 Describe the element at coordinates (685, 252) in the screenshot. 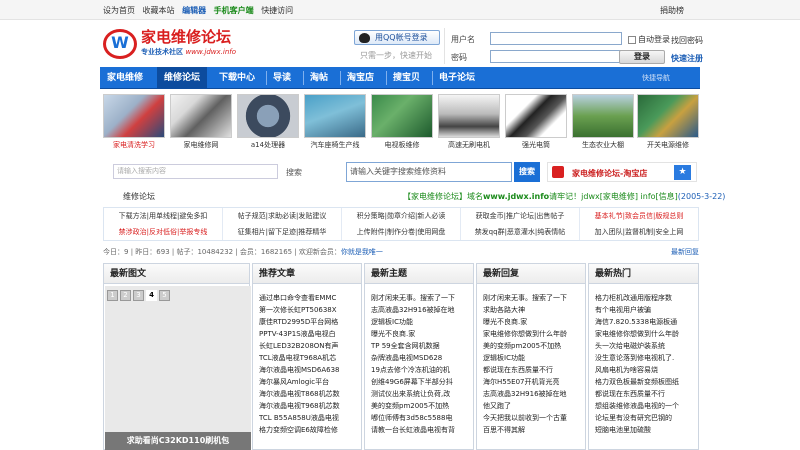

I see `latest-replies-link: 最新回复` at that location.